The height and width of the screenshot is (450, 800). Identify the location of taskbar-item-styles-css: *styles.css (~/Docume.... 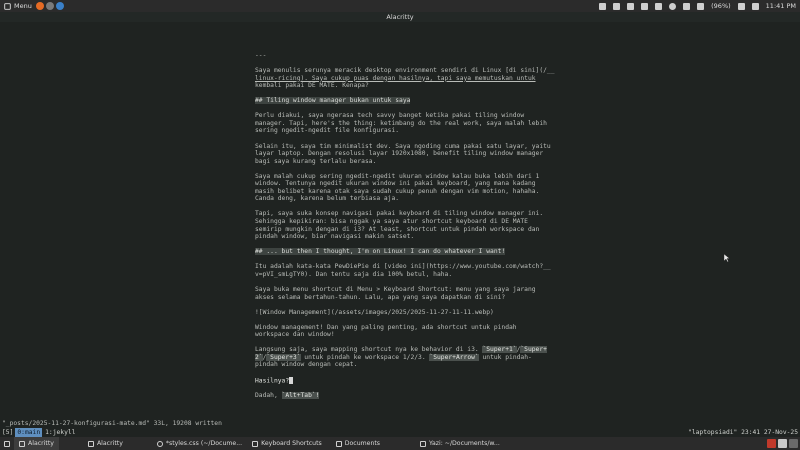
(199, 443).